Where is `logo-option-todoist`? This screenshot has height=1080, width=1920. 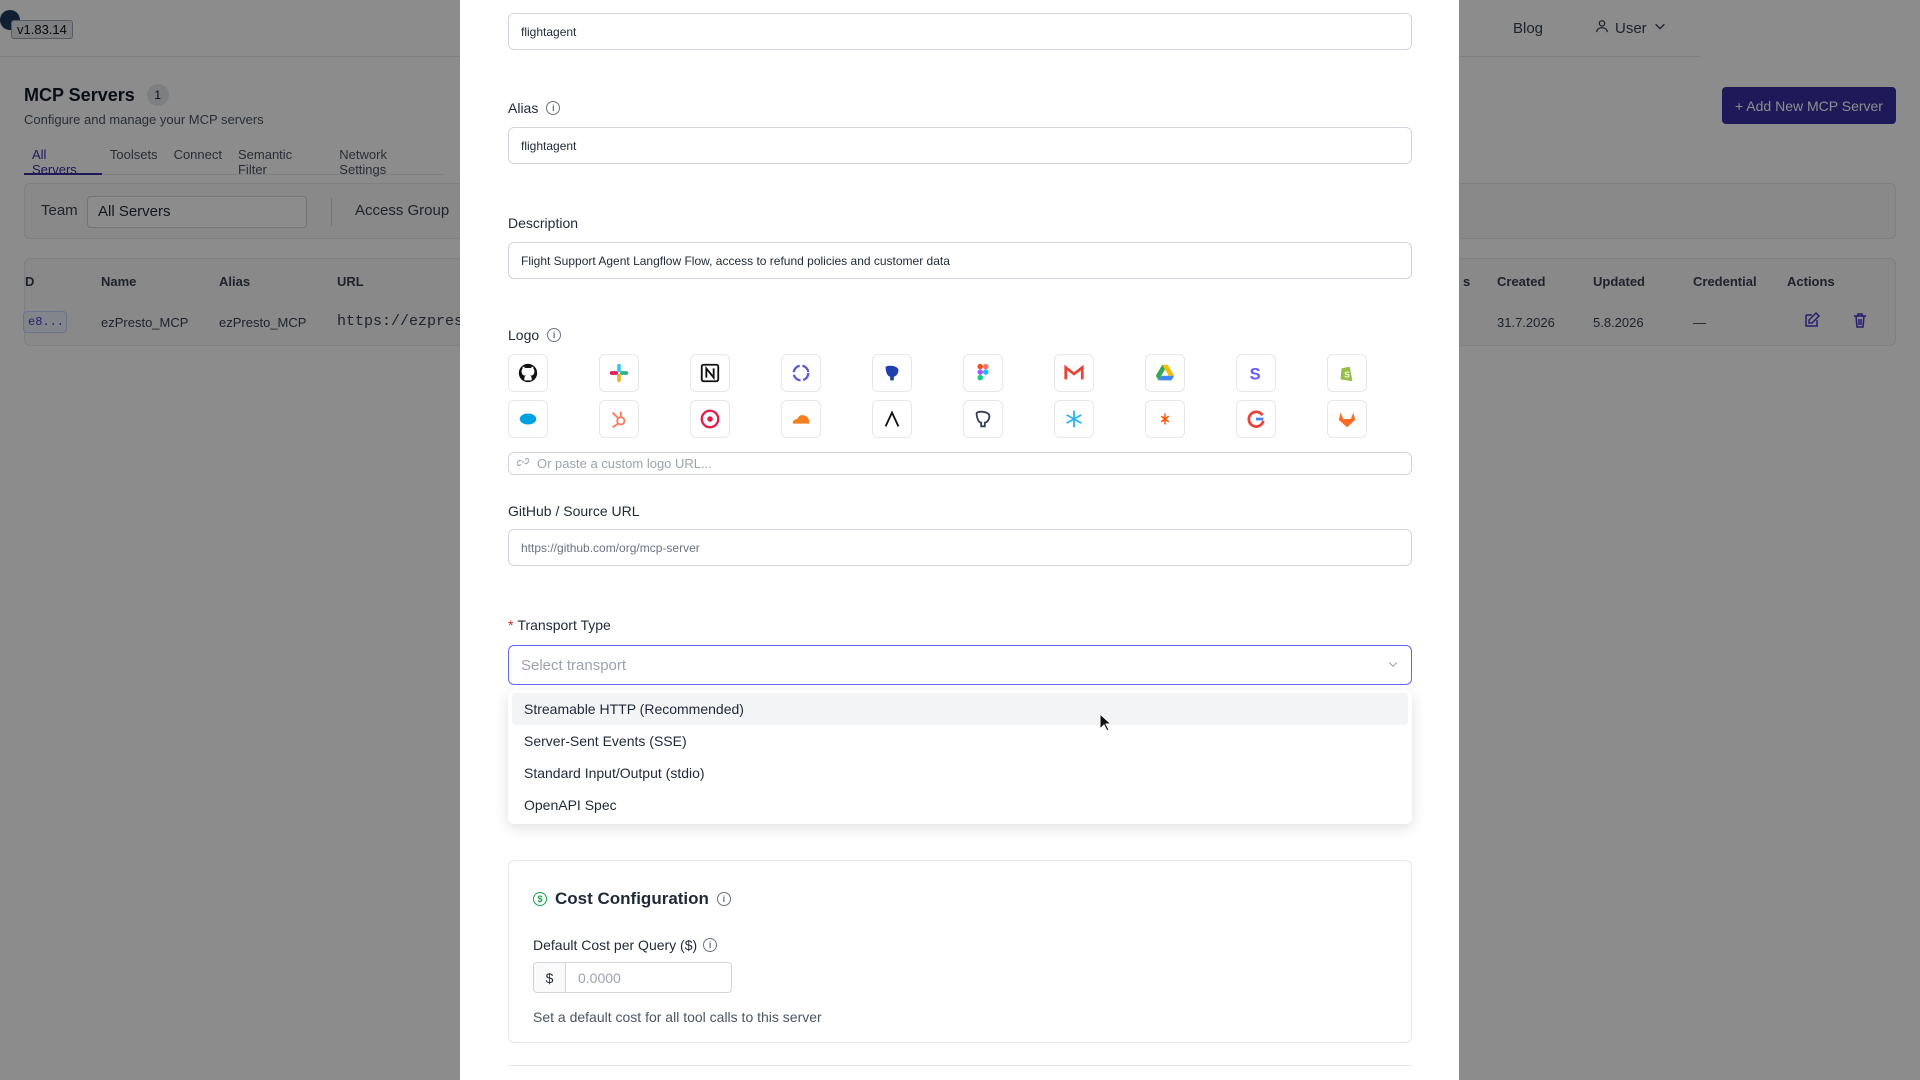
logo-option-todoist is located at coordinates (710, 419).